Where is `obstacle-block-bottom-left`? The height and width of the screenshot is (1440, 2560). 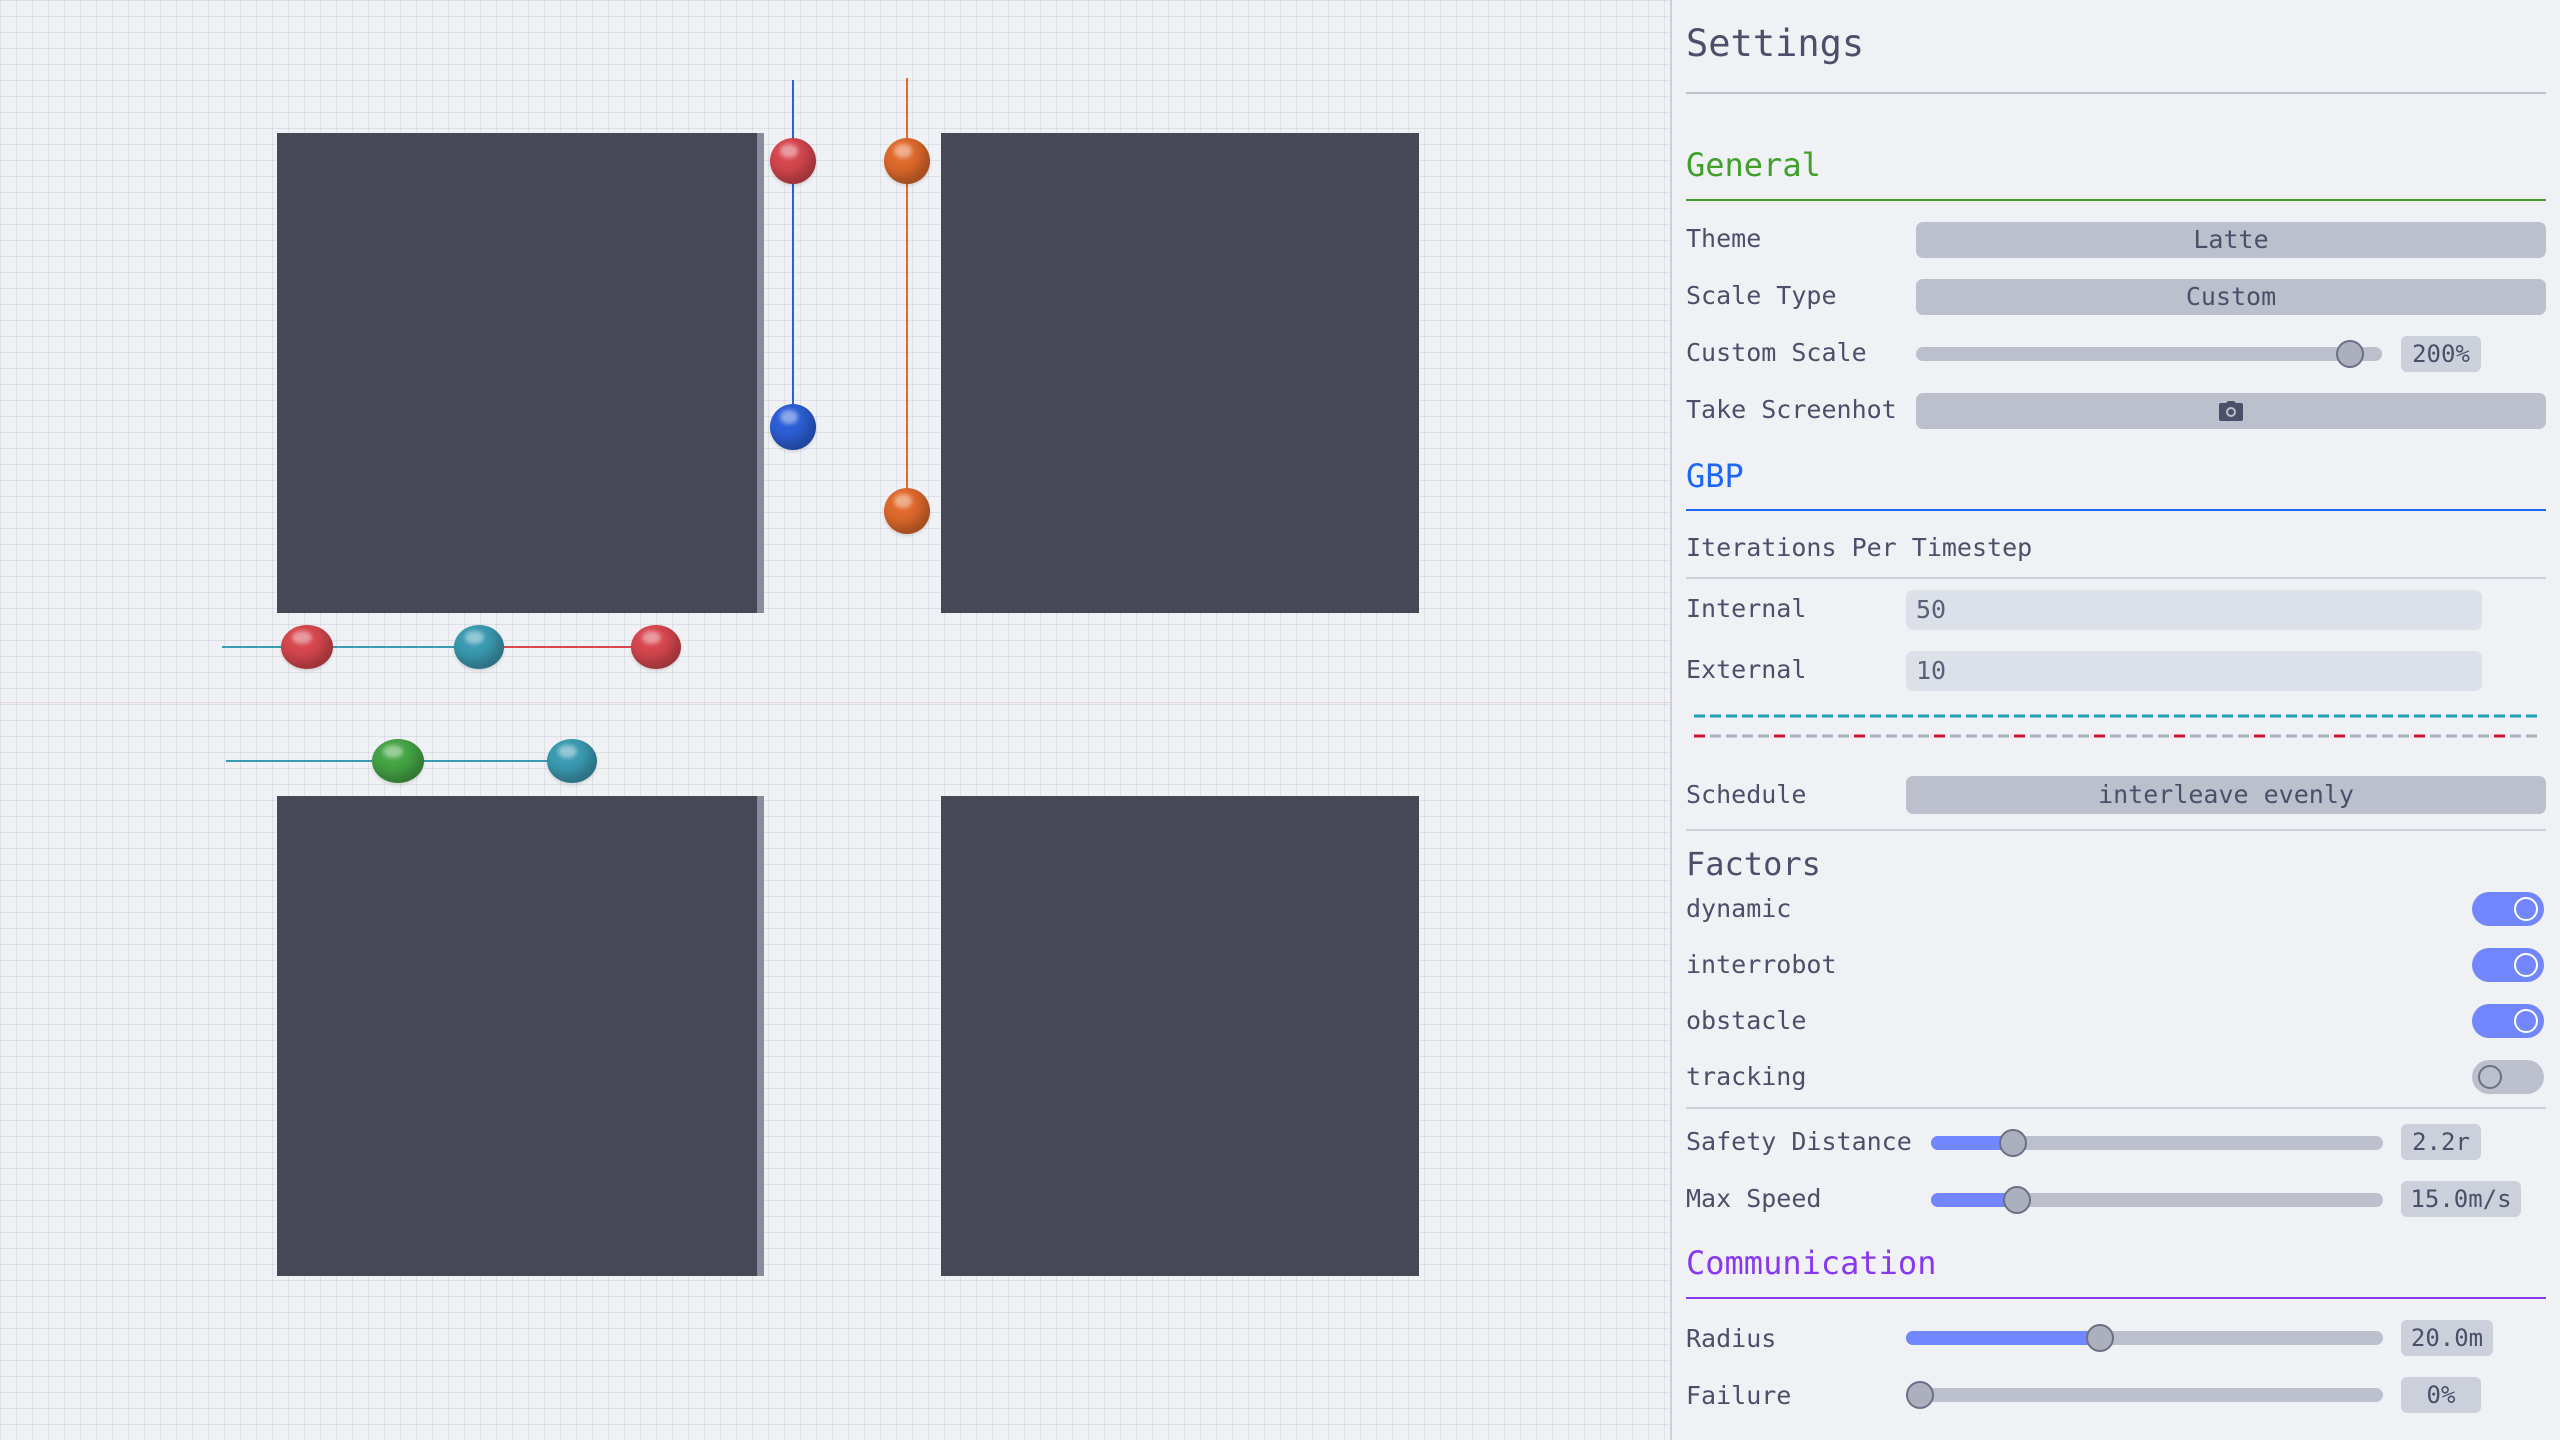
obstacle-block-bottom-left is located at coordinates (517, 1036).